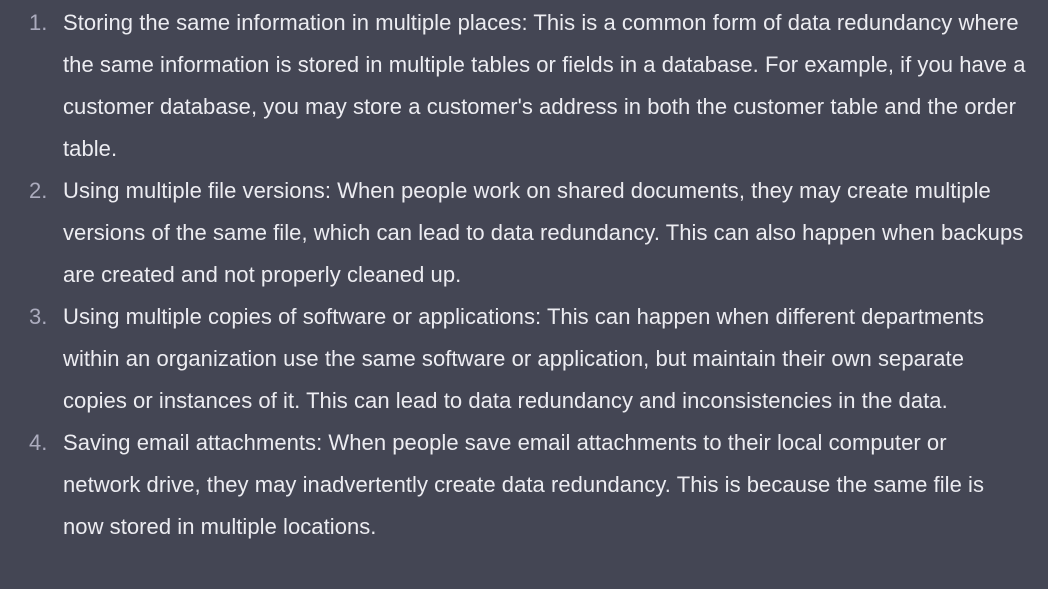  What do you see at coordinates (38, 316) in the screenshot?
I see `list-item-number: 3.` at bounding box center [38, 316].